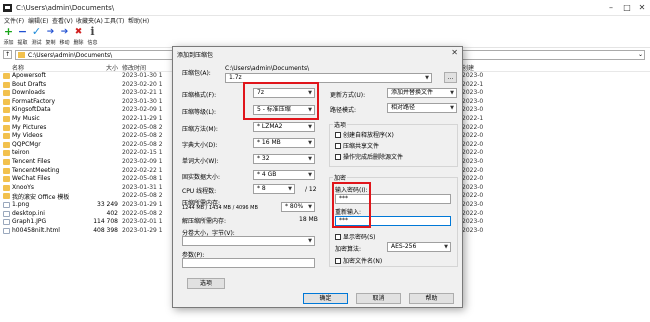 The width and height of the screenshot is (650, 322). Describe the element at coordinates (412, 92) in the screenshot. I see `update-value: 添加并替换文件` at that location.